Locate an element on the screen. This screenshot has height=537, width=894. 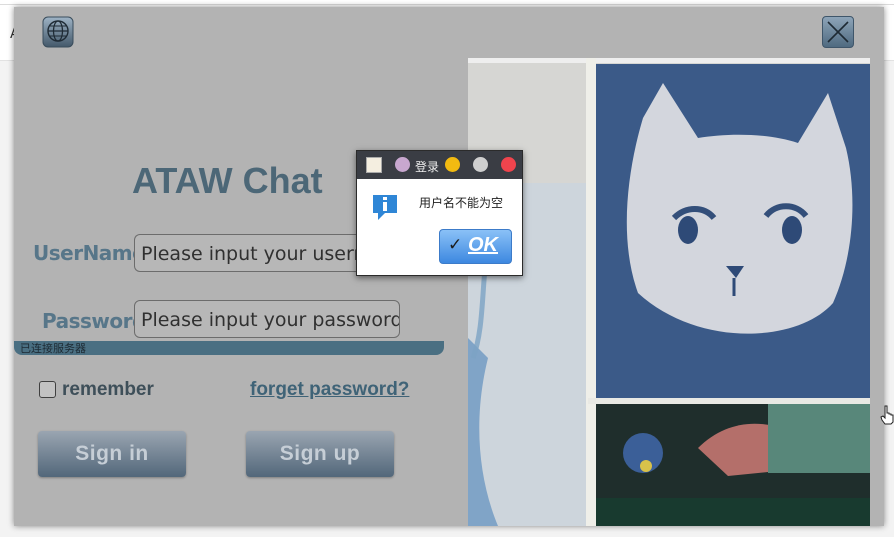
dialog-title: 登录 is located at coordinates (427, 167).